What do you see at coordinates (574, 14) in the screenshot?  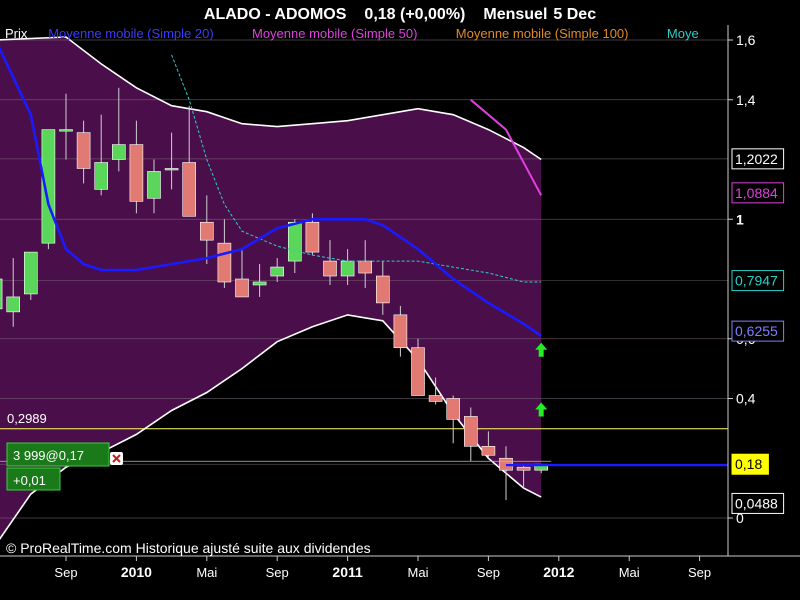 I see `title-date: 5 Dec` at bounding box center [574, 14].